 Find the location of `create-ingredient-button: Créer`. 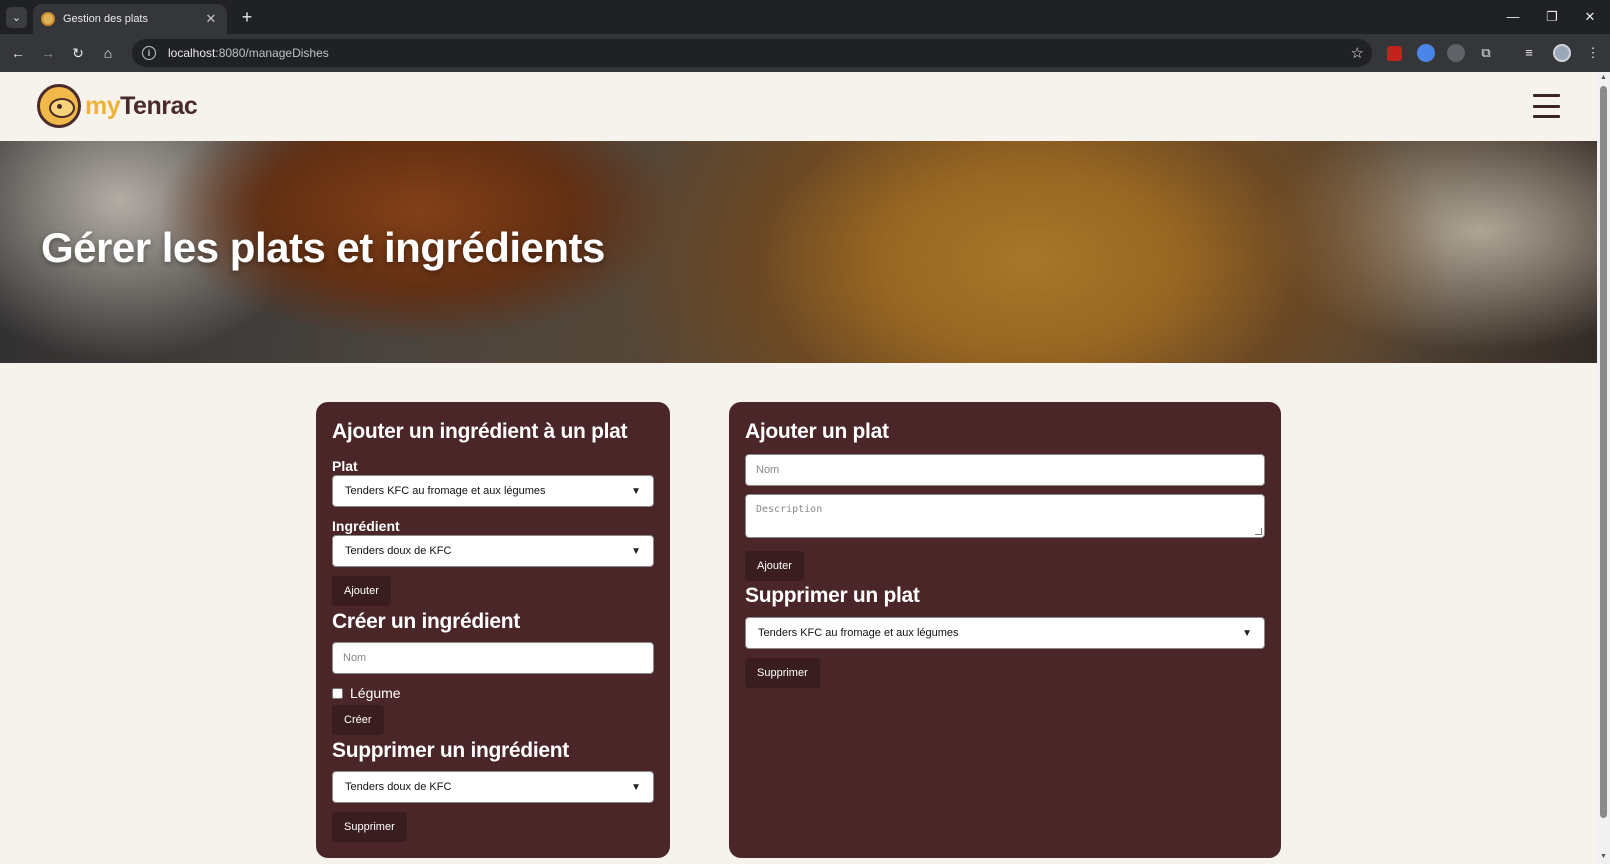

create-ingredient-button: Créer is located at coordinates (358, 720).